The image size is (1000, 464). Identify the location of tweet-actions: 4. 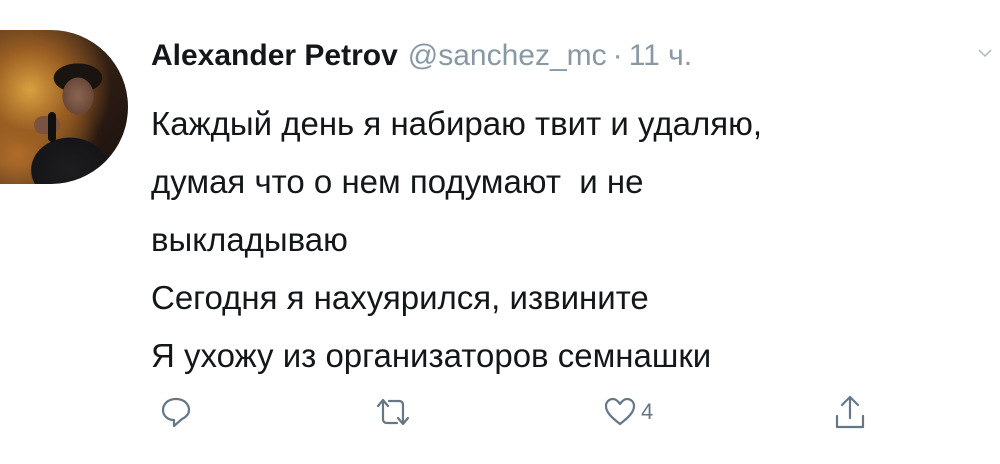
(516, 412).